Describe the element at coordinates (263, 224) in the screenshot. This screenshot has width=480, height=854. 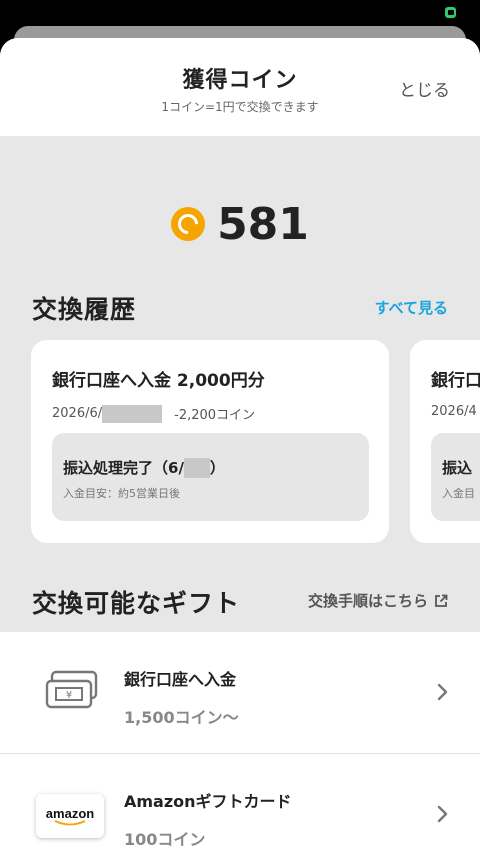
I see `coin-amount: 581` at that location.